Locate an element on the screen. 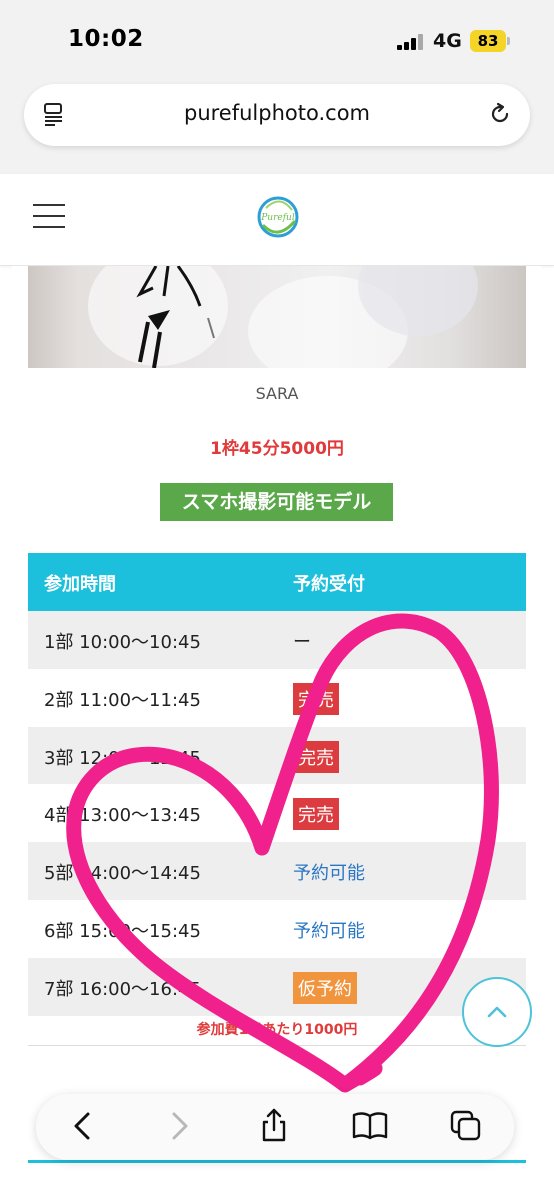 The height and width of the screenshot is (1200, 554). model-photo is located at coordinates (277, 317).